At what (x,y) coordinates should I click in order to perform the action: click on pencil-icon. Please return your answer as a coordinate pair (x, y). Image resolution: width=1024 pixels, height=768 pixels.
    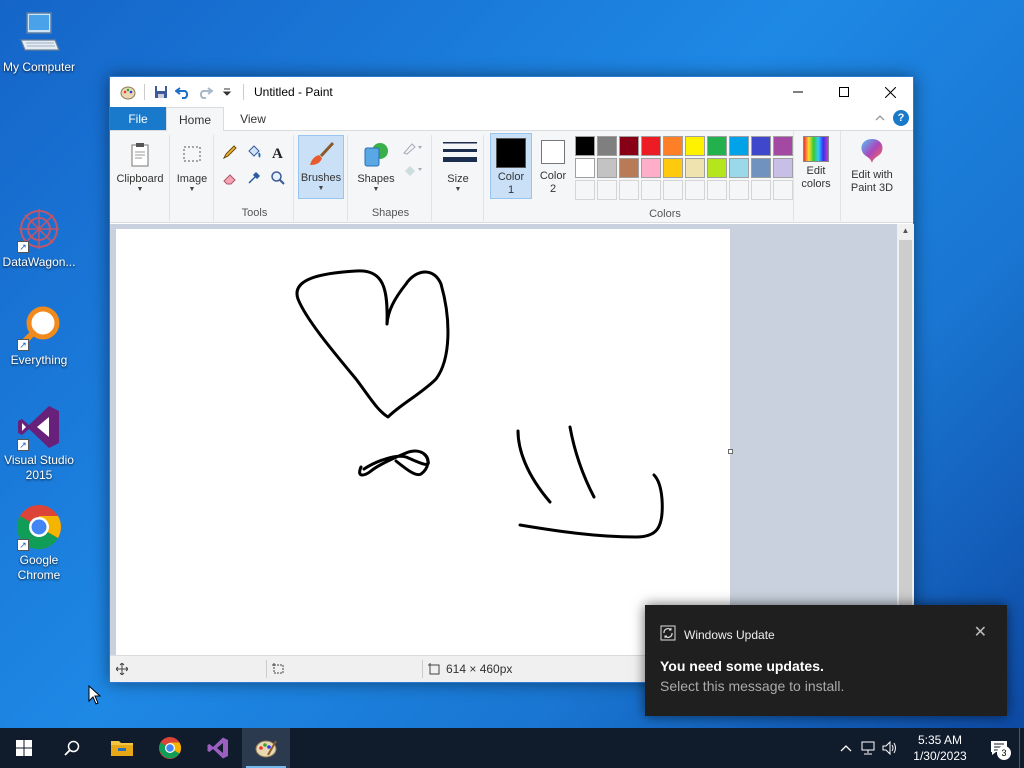
    Looking at the image, I should click on (230, 152).